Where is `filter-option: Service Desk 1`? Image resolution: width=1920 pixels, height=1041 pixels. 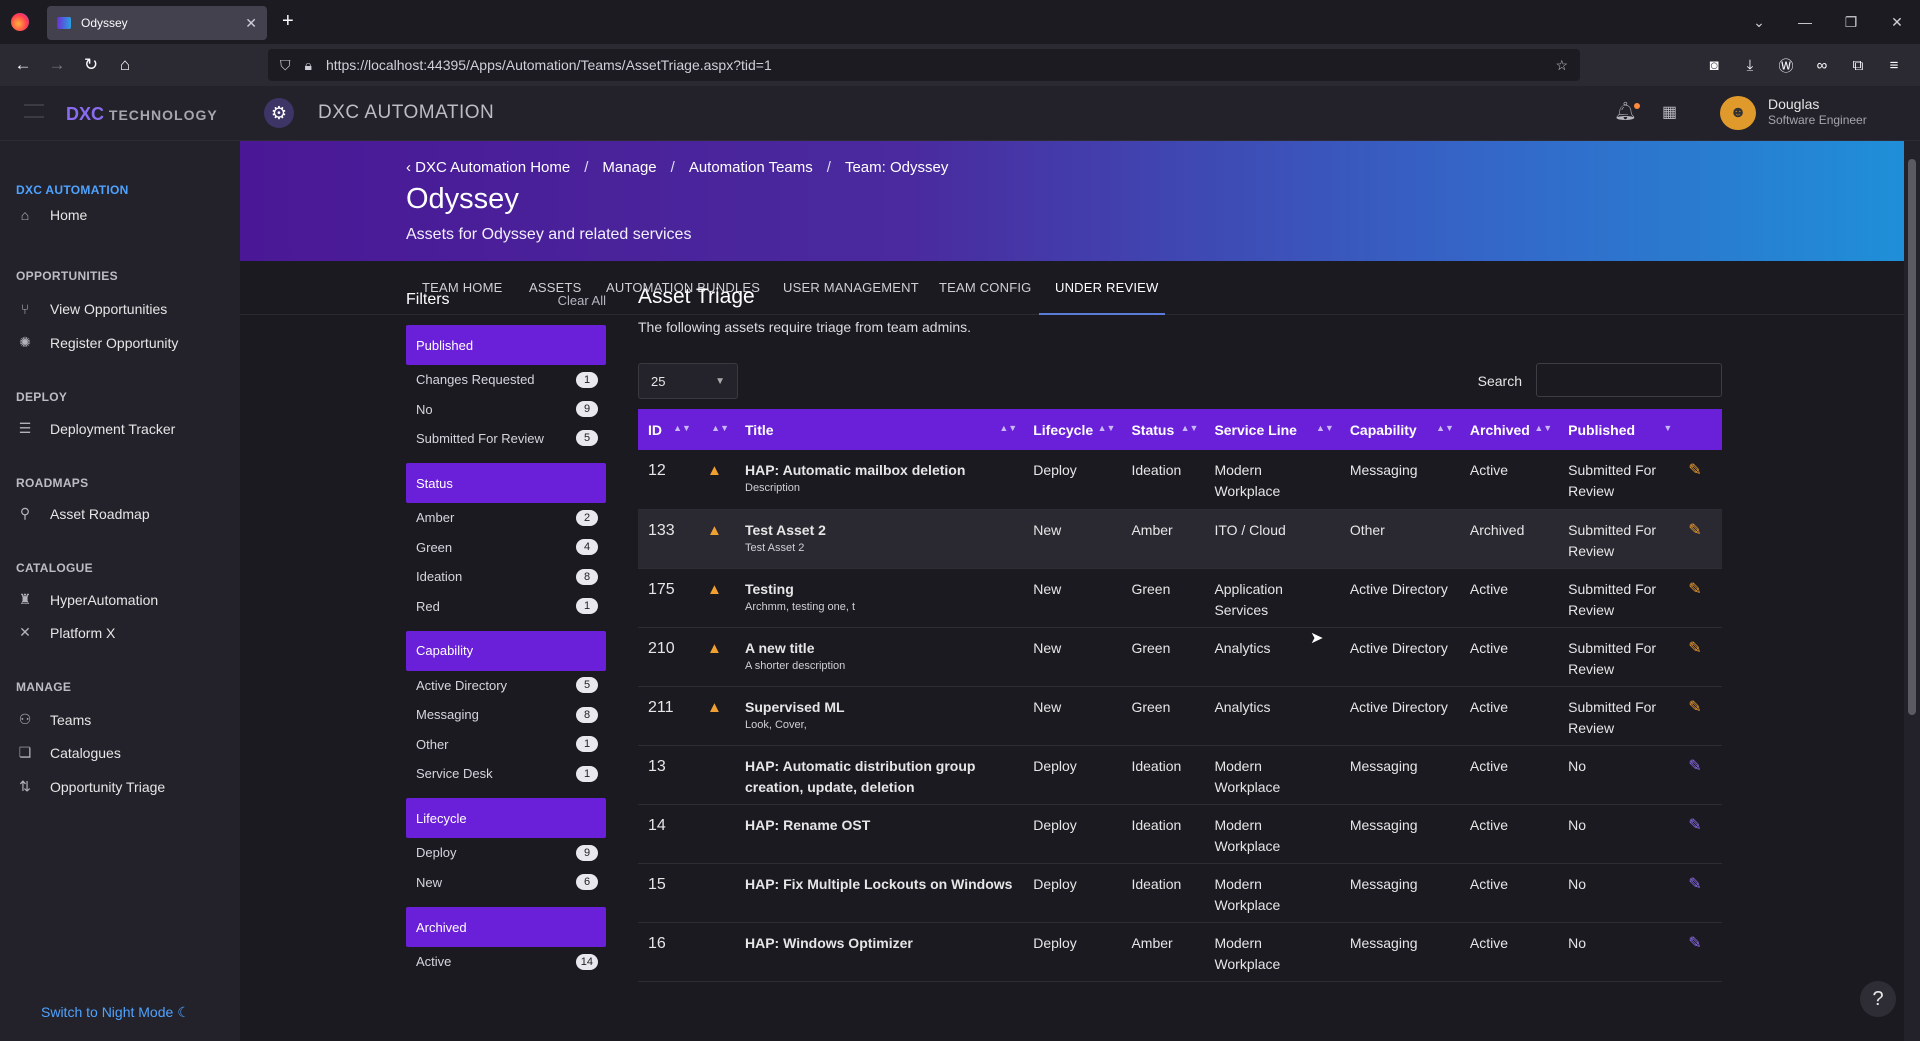 filter-option: Service Desk 1 is located at coordinates (506, 773).